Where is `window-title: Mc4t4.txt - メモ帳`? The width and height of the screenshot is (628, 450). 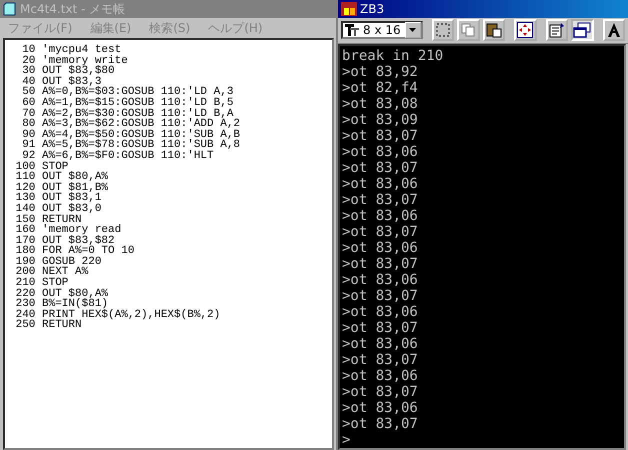
window-title: Mc4t4.txt - メモ帳 is located at coordinates (73, 9).